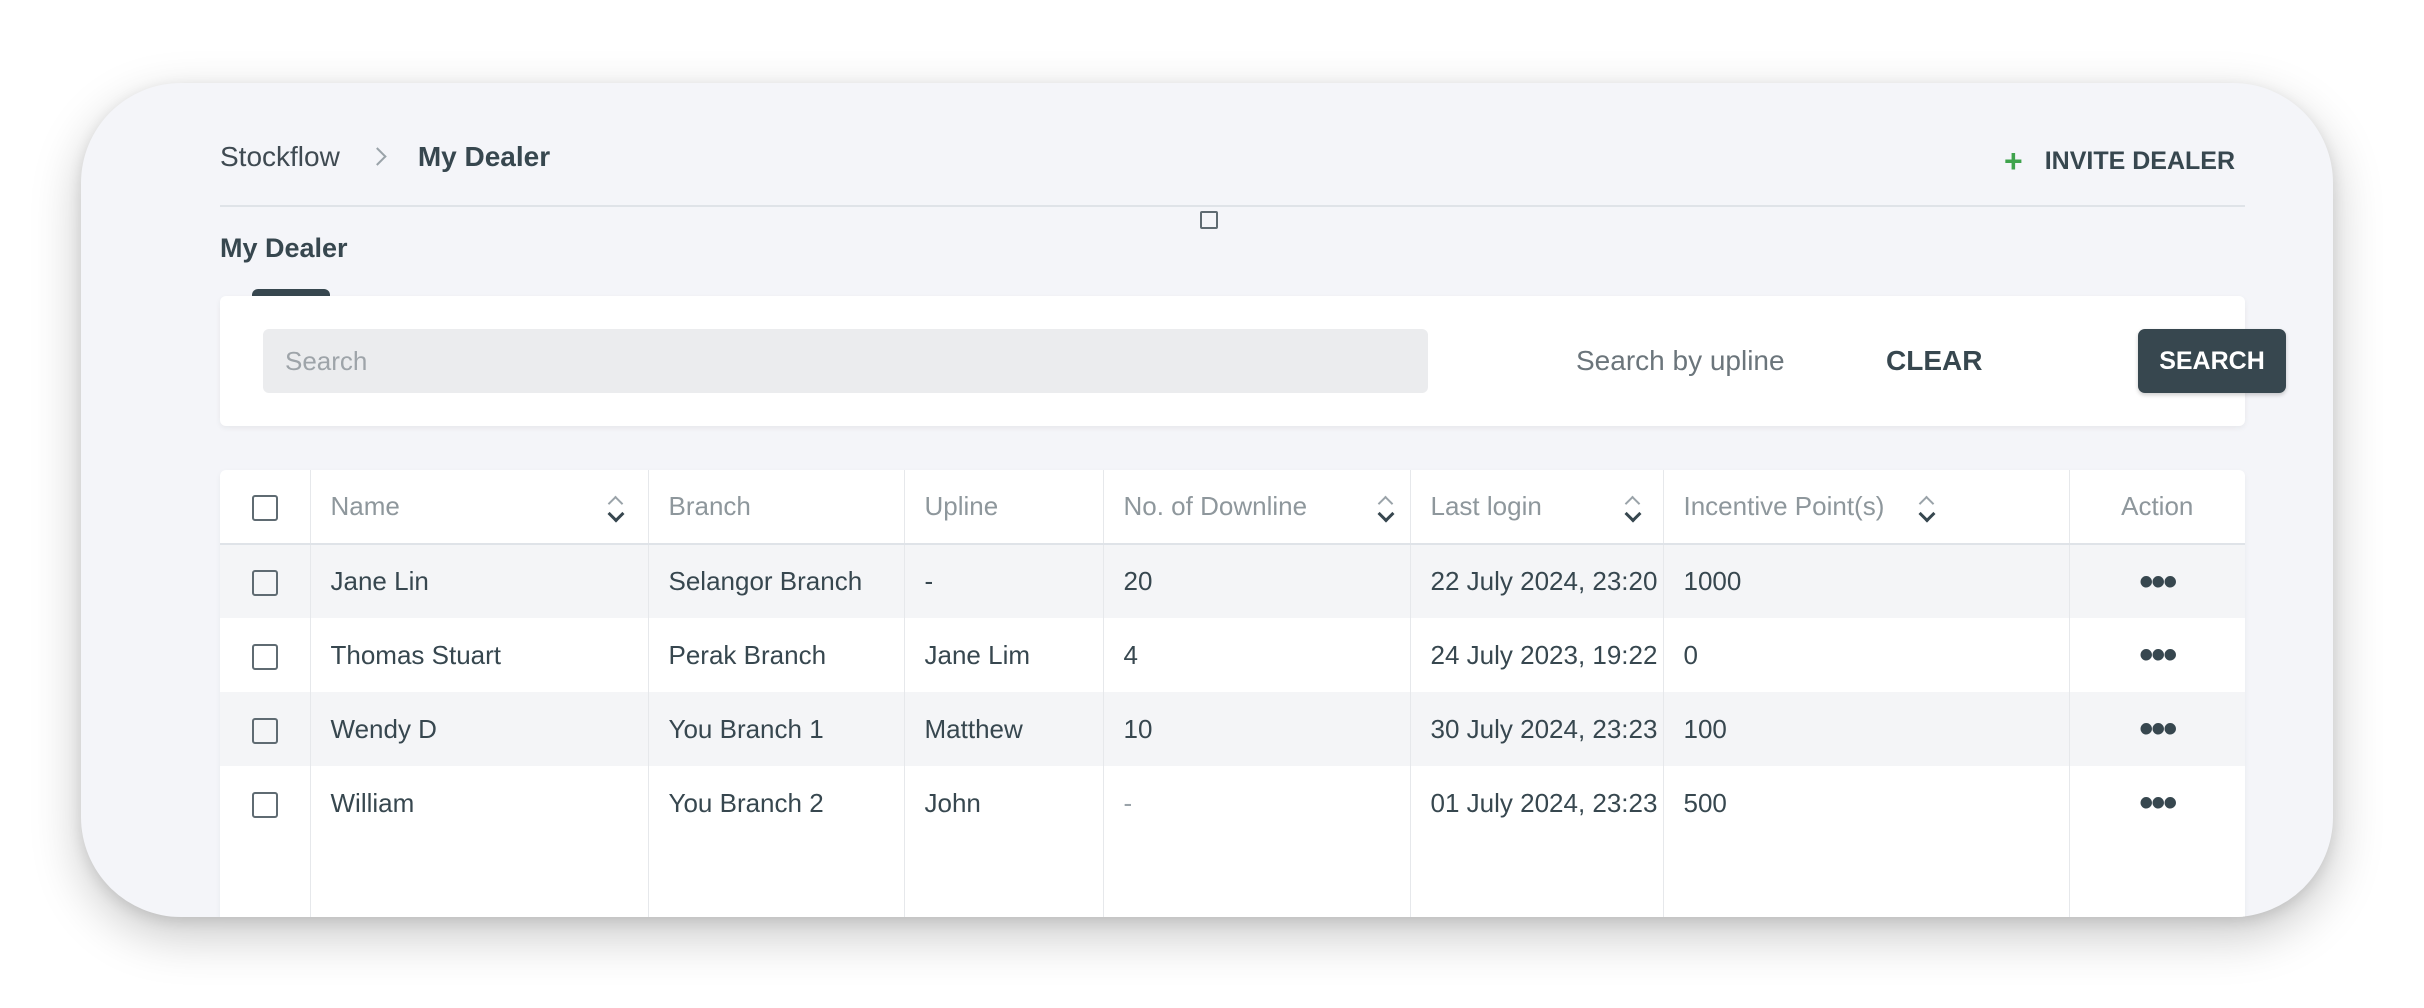 The height and width of the screenshot is (1008, 2424). Describe the element at coordinates (479, 803) in the screenshot. I see `cell-name: William` at that location.